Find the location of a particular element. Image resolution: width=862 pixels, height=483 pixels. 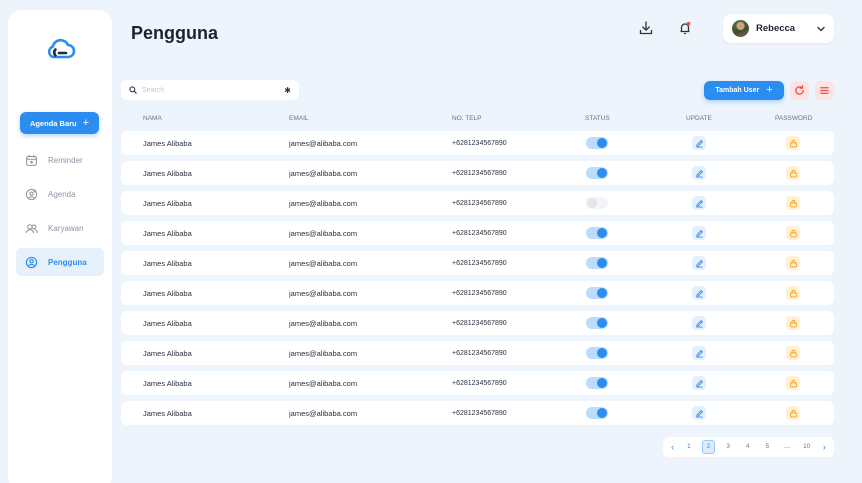

bell-icon is located at coordinates (685, 28).